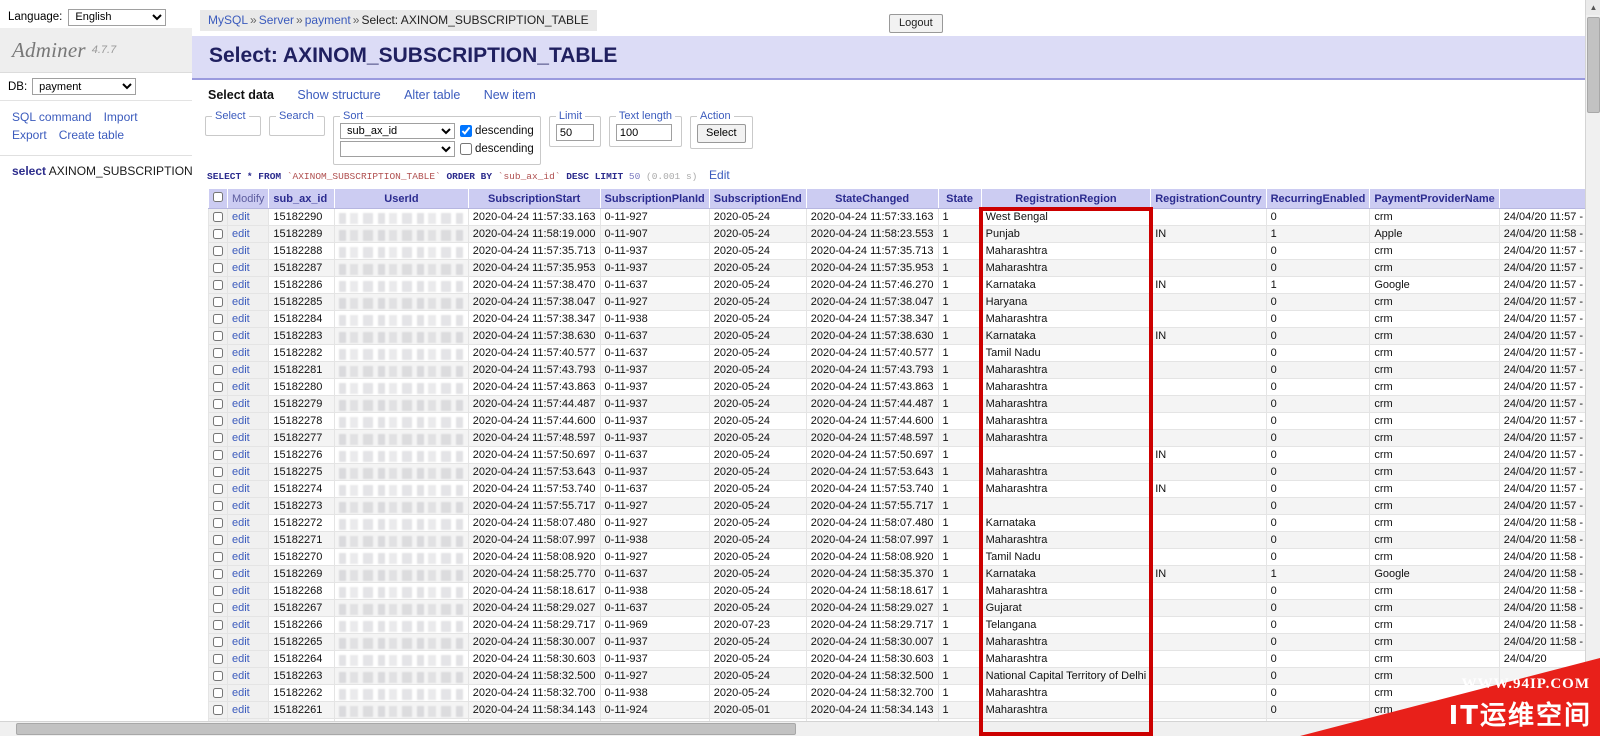 The width and height of the screenshot is (1600, 736). I want to click on breadcrumb-item-payment: payment, so click(328, 20).